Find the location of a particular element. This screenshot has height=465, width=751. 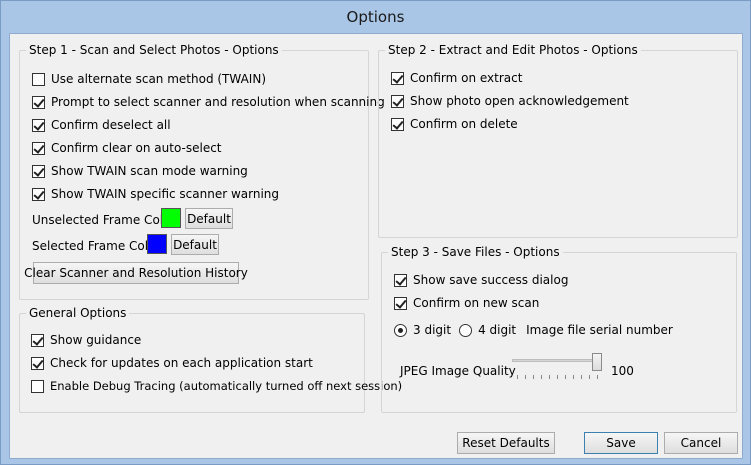

confirm-delete-checkbox is located at coordinates (397, 124).